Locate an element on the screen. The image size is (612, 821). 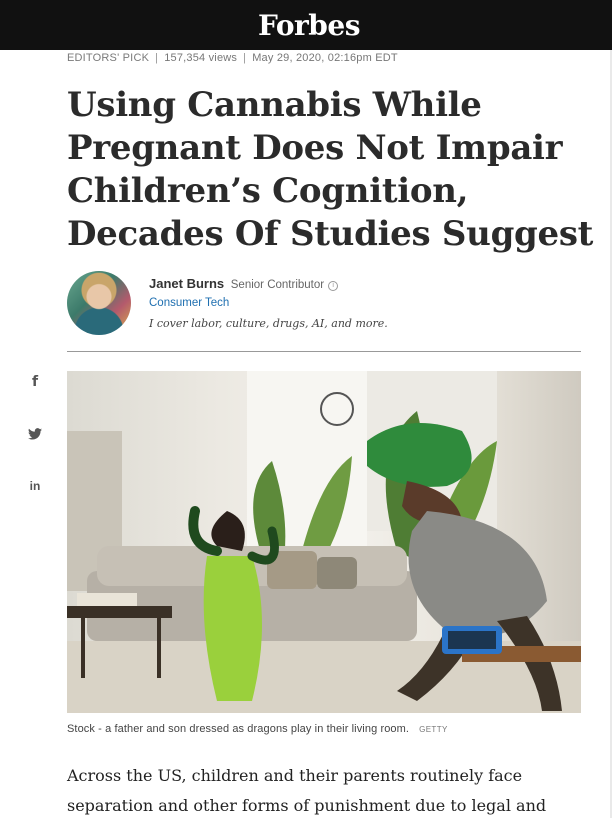
author-avatar is located at coordinates (99, 303).